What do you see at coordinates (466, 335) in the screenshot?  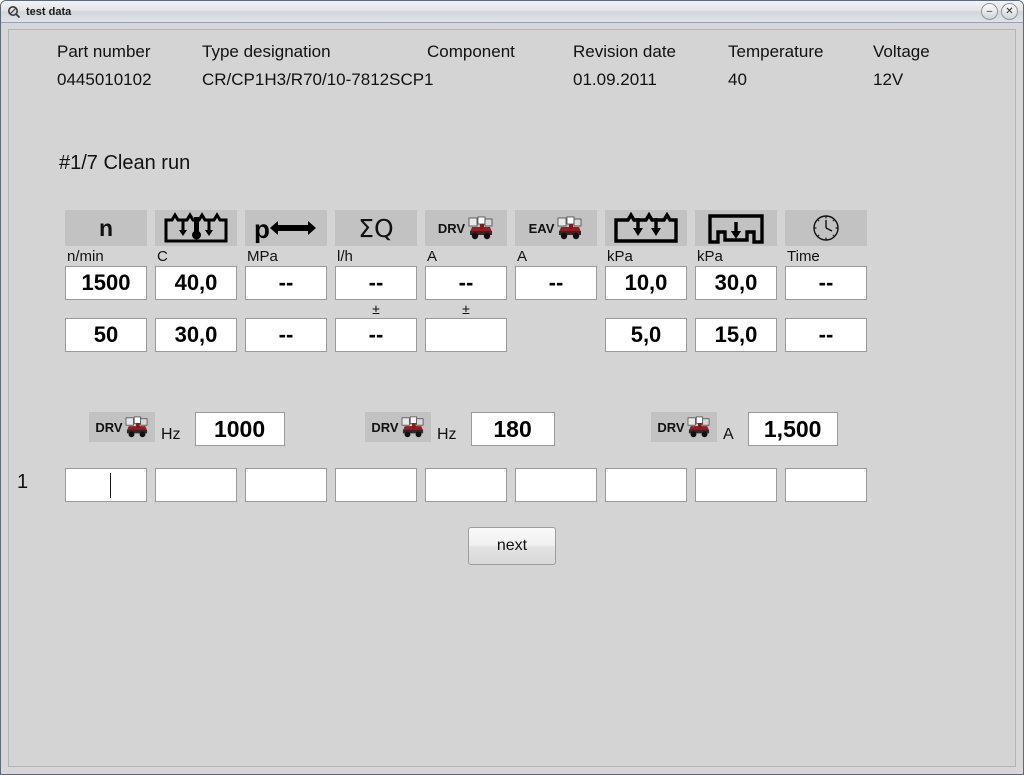 I see `value-field` at bounding box center [466, 335].